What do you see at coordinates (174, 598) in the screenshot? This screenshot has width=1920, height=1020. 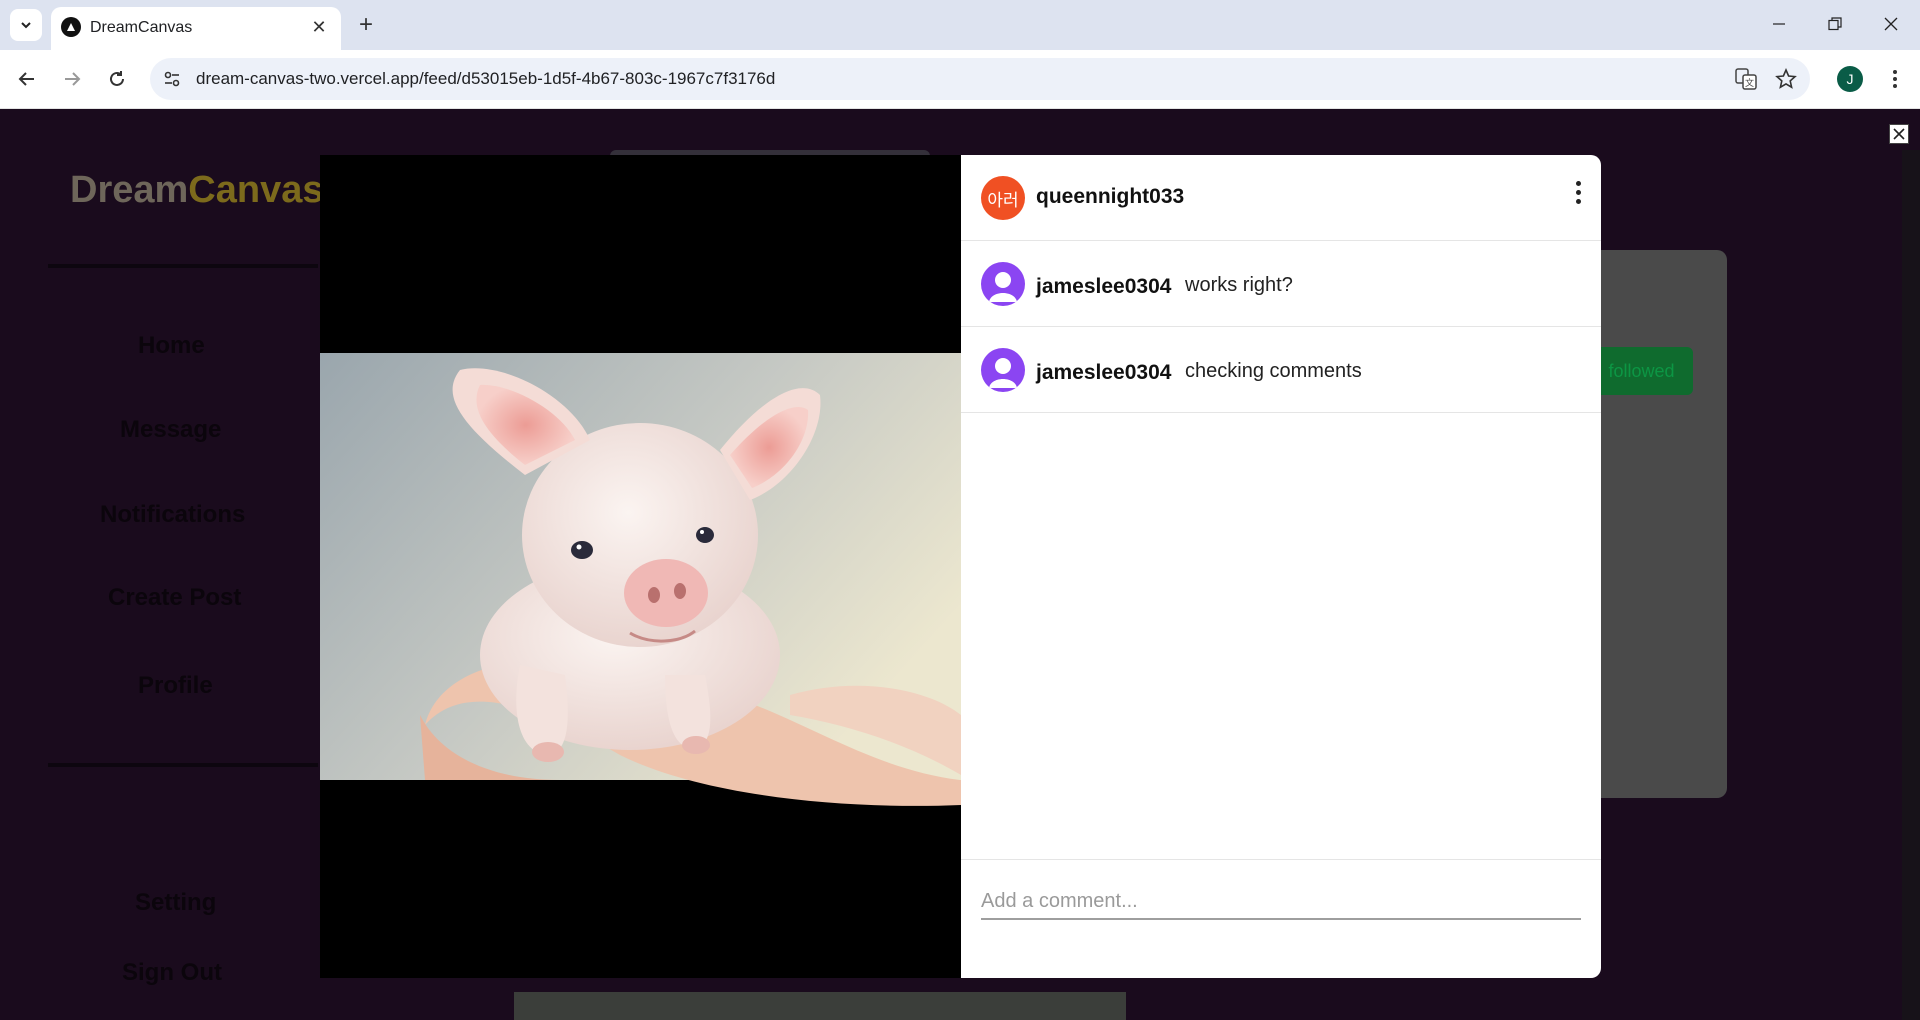 I see `sidebar-item-create-post: Create Post` at bounding box center [174, 598].